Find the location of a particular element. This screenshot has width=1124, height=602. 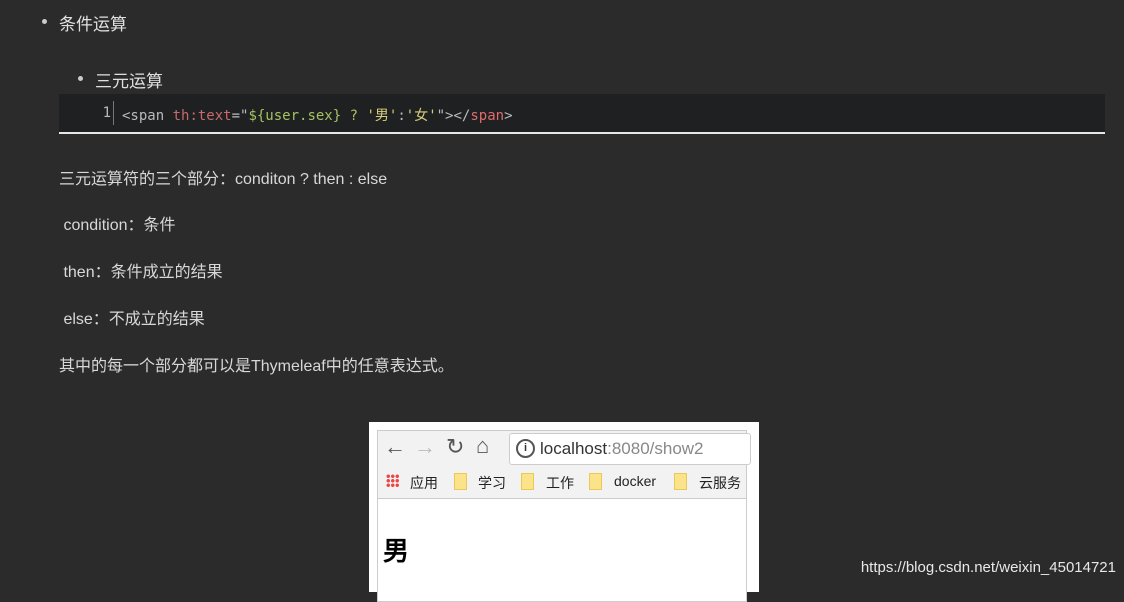

str1: '男' is located at coordinates (382, 116).